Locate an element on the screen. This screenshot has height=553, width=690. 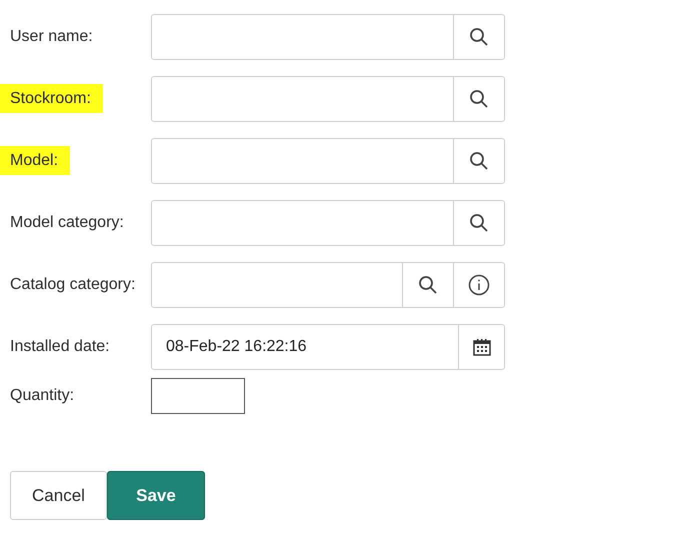
info-icon is located at coordinates (479, 285).